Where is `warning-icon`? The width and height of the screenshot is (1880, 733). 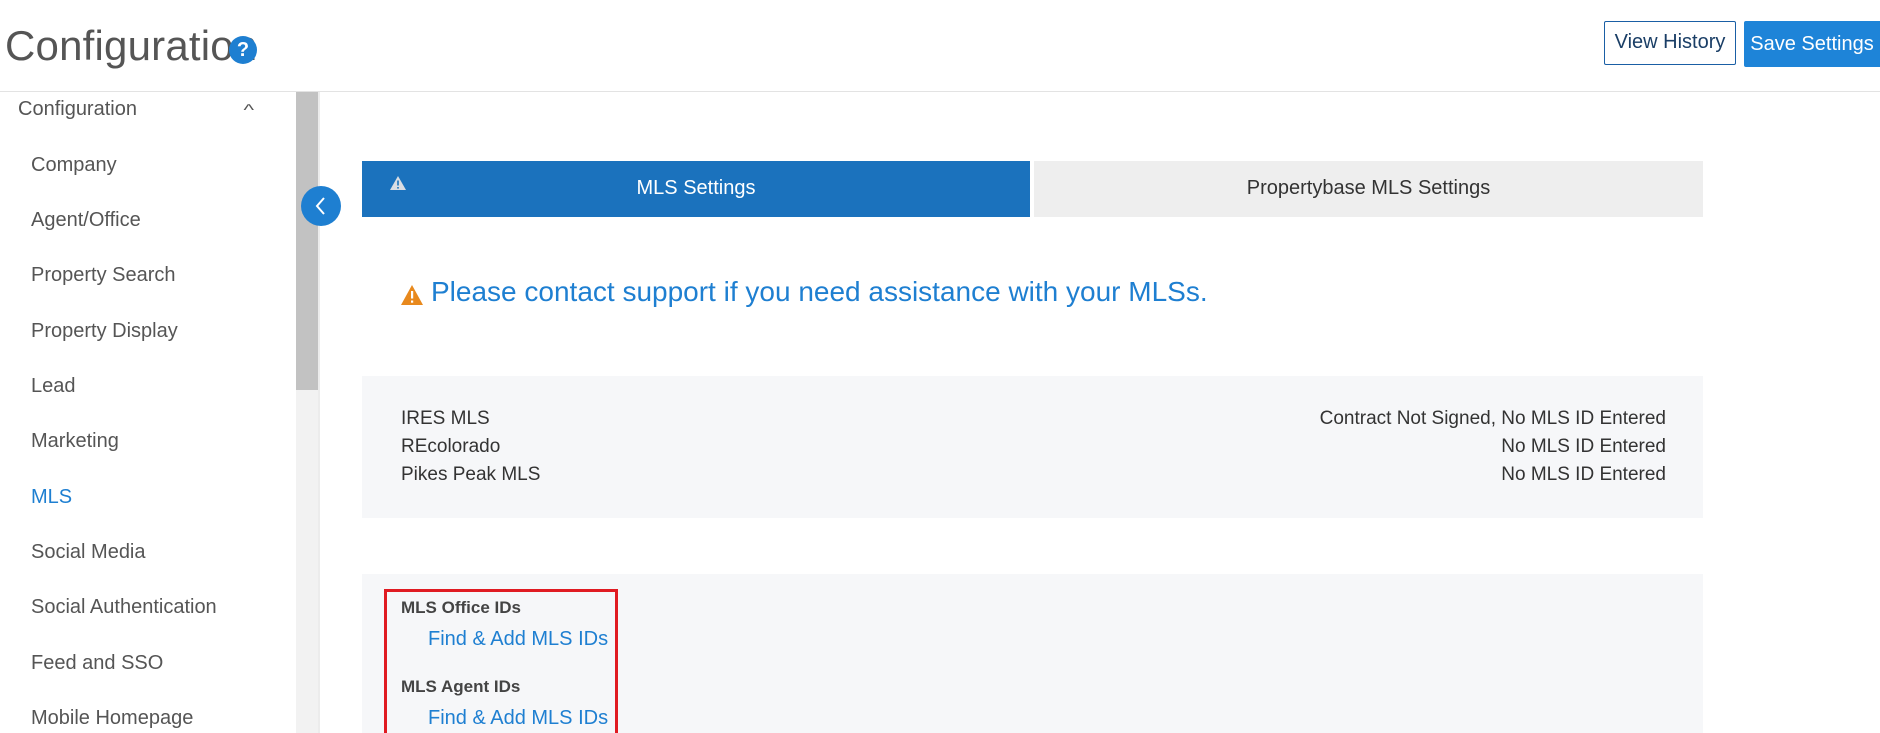
warning-icon is located at coordinates (412, 295).